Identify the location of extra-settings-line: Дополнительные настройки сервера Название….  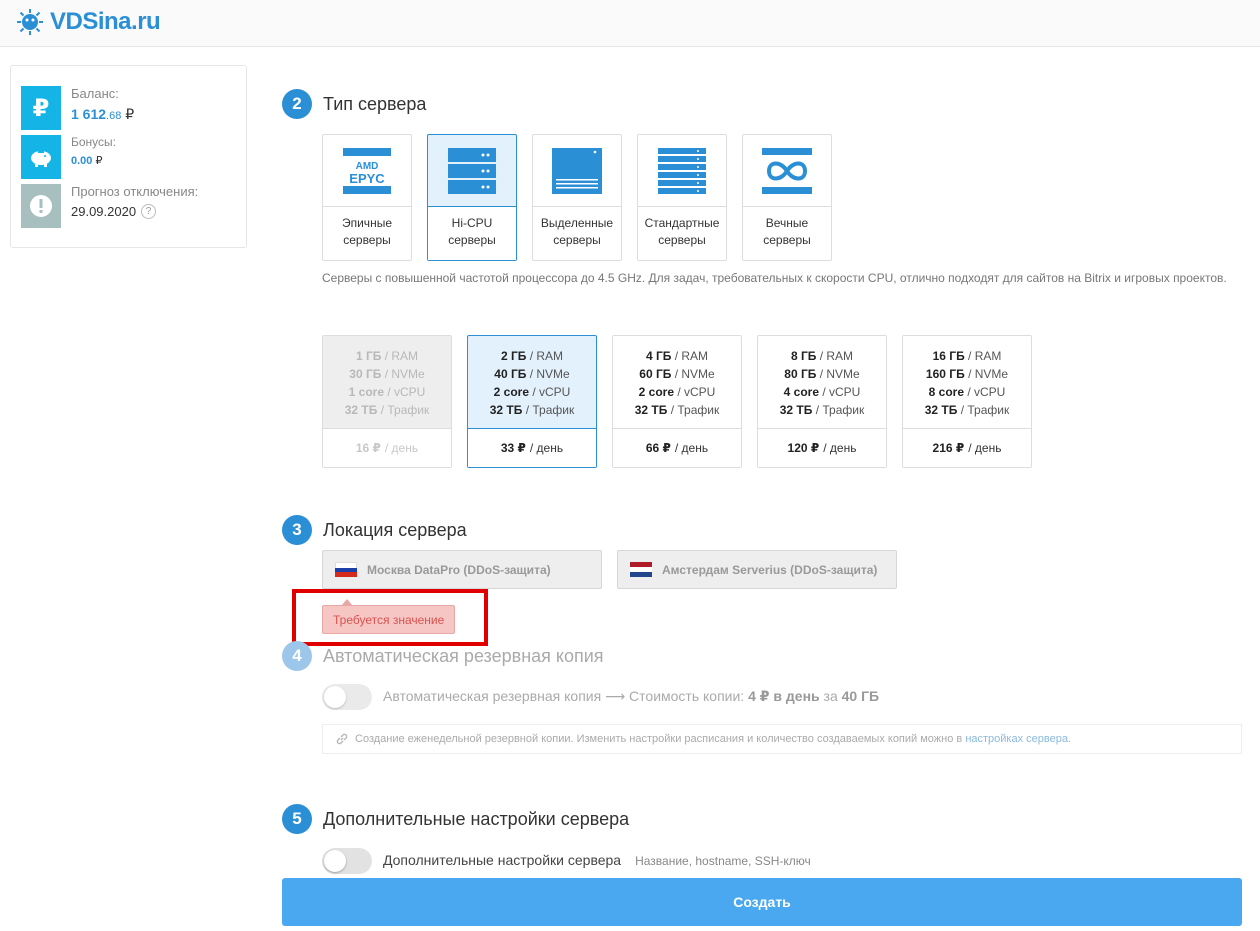
(597, 860).